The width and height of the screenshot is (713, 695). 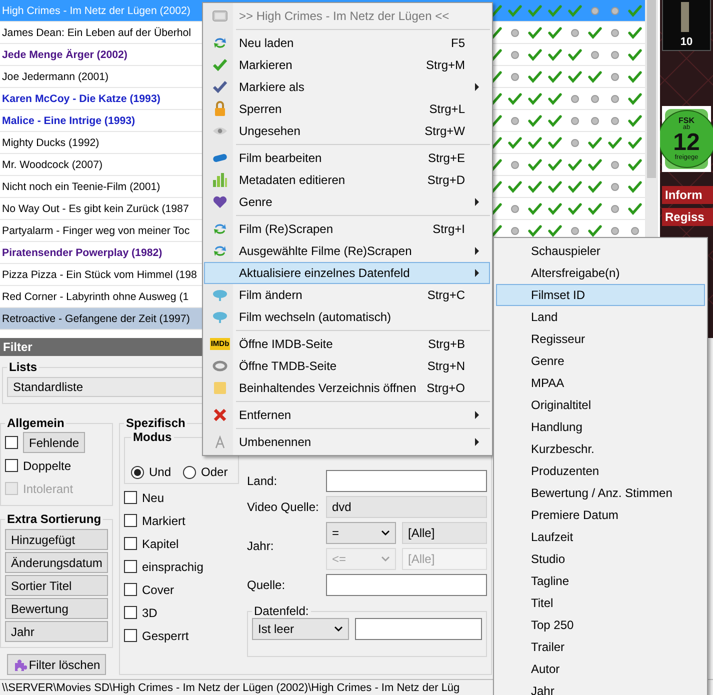 What do you see at coordinates (164, 521) in the screenshot?
I see `checkbox-label: Markiert` at bounding box center [164, 521].